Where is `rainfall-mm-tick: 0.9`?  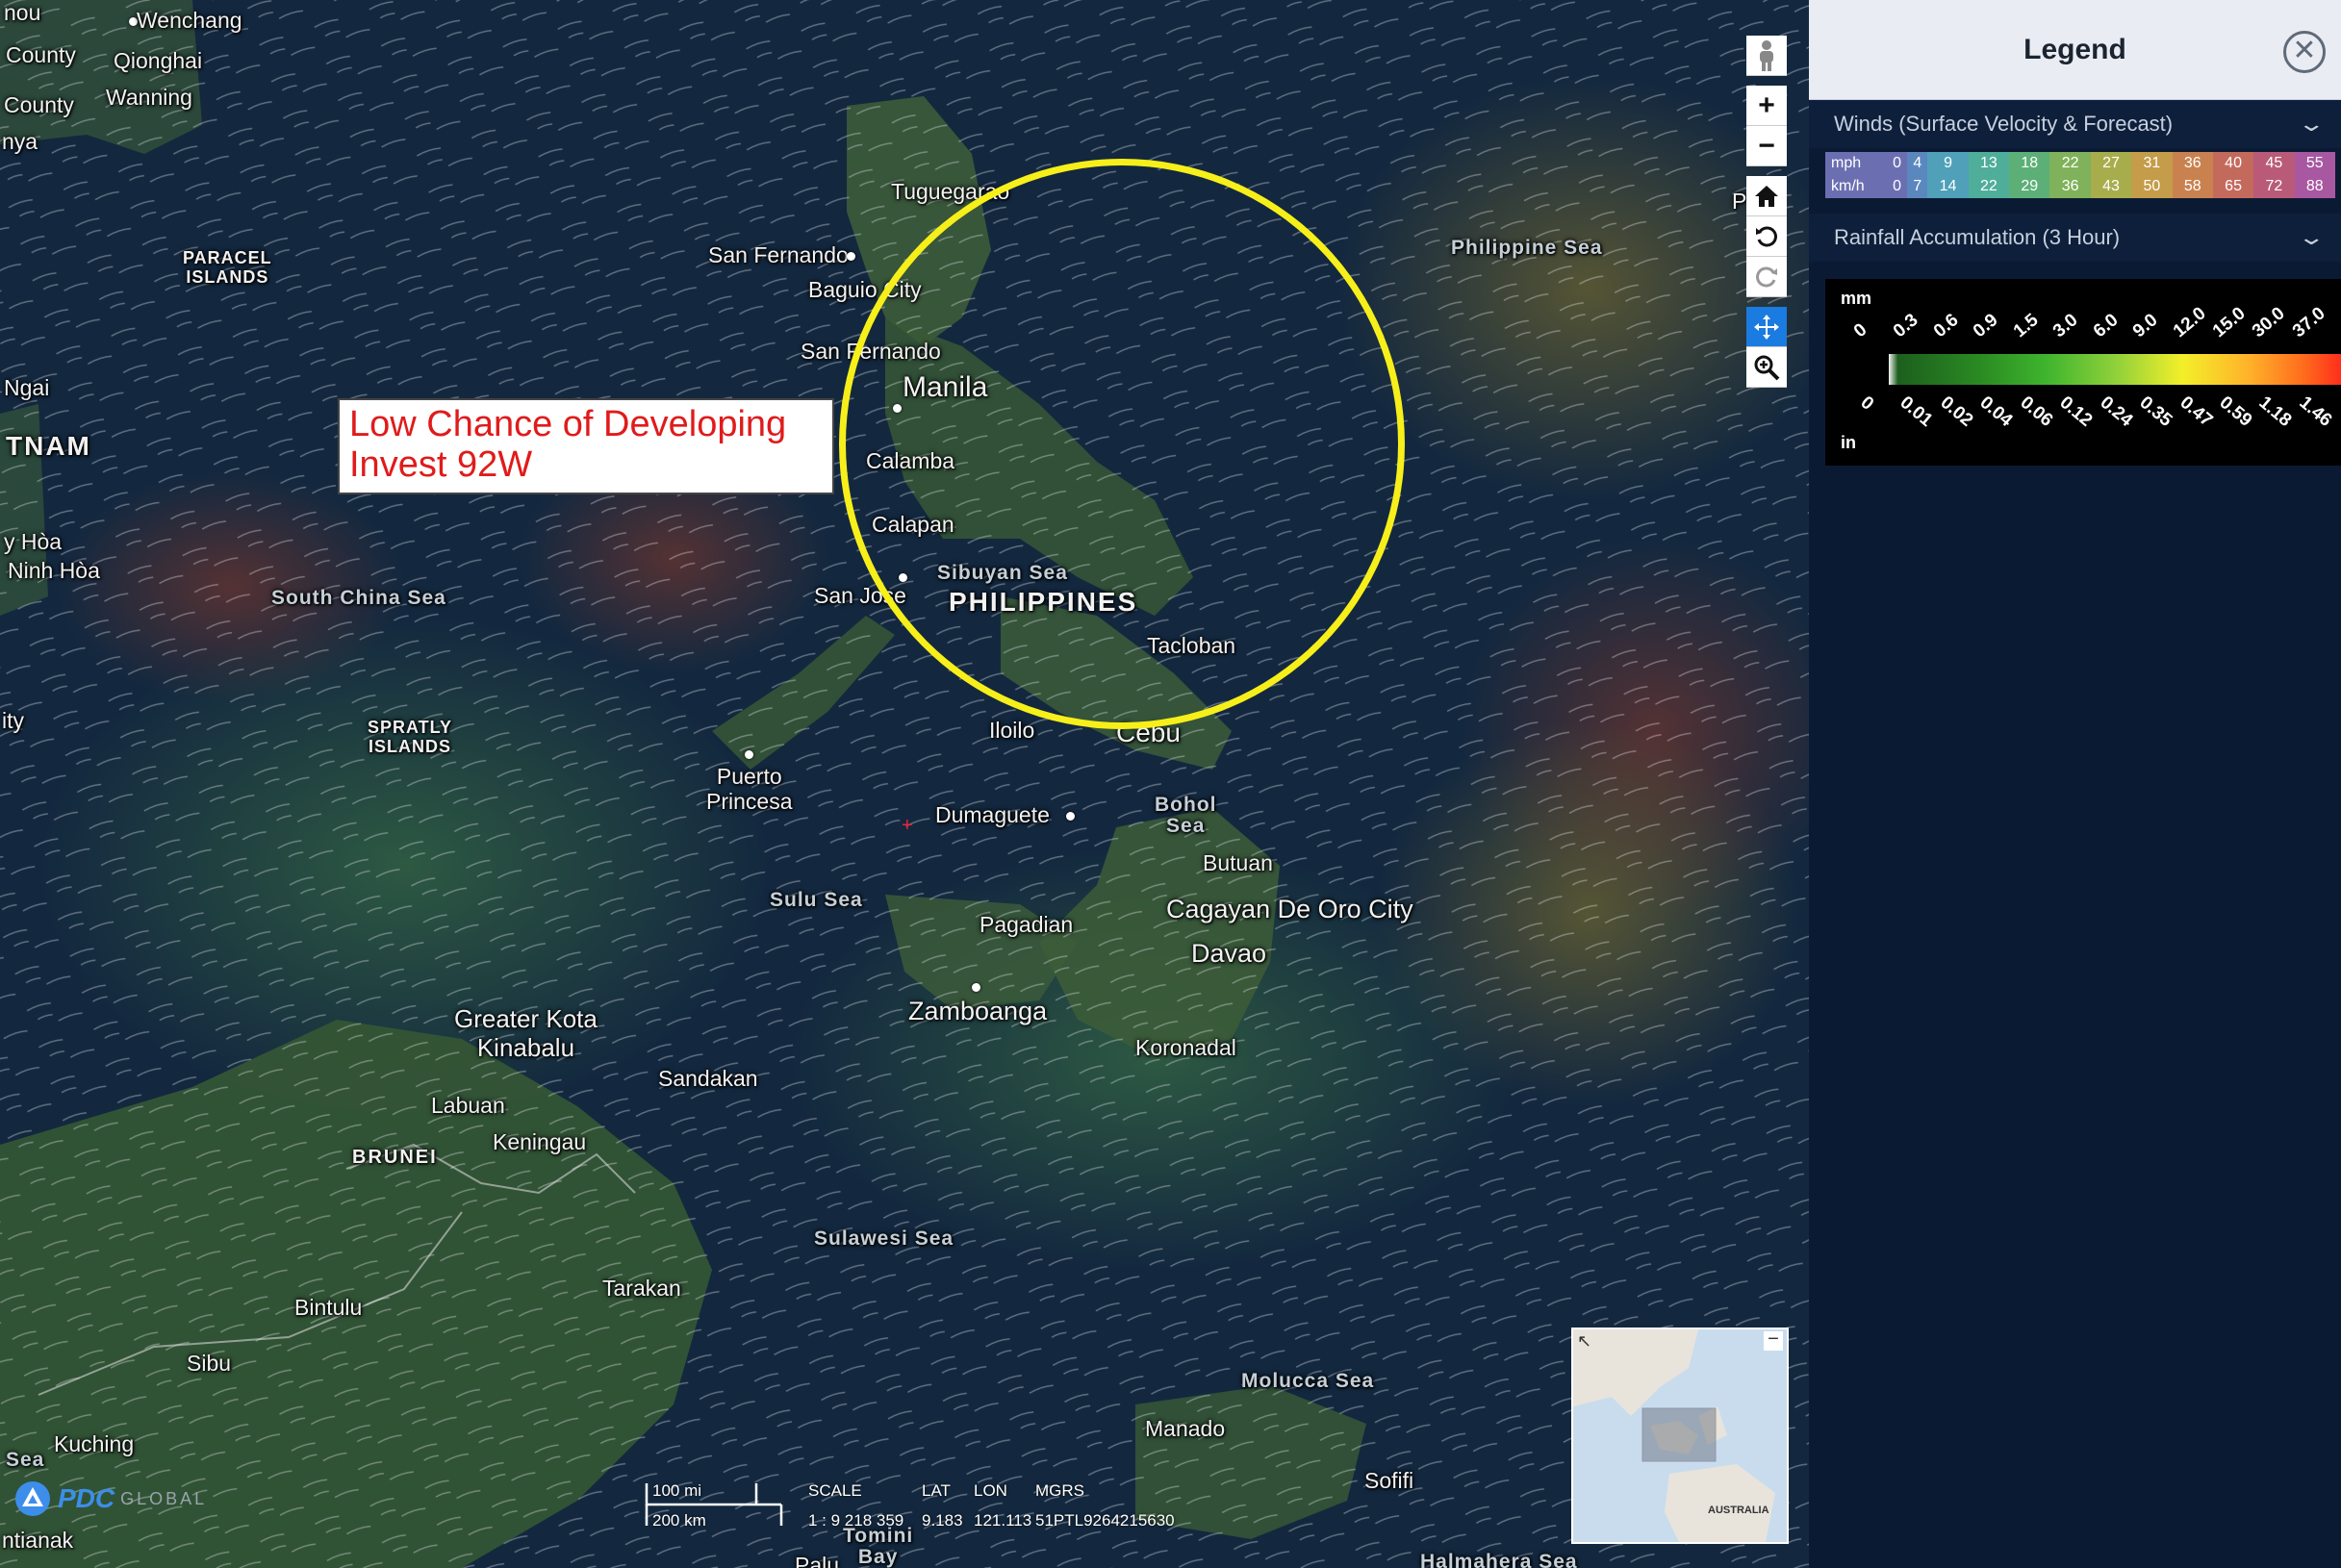 rainfall-mm-tick: 0.9 is located at coordinates (1986, 326).